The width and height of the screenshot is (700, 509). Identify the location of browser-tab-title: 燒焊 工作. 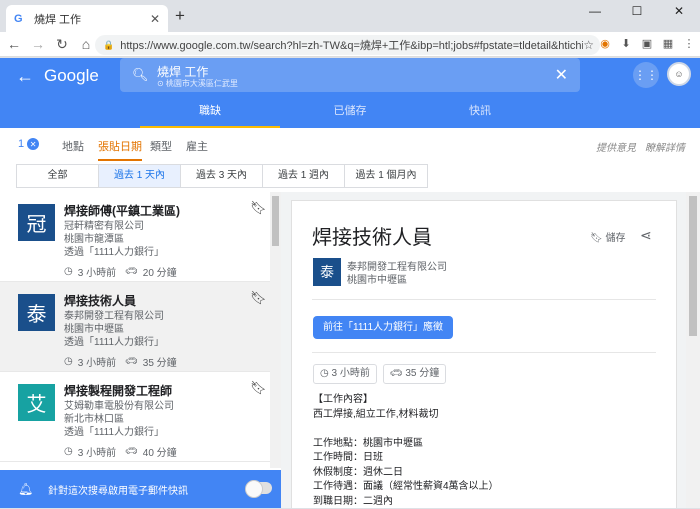
(58, 19).